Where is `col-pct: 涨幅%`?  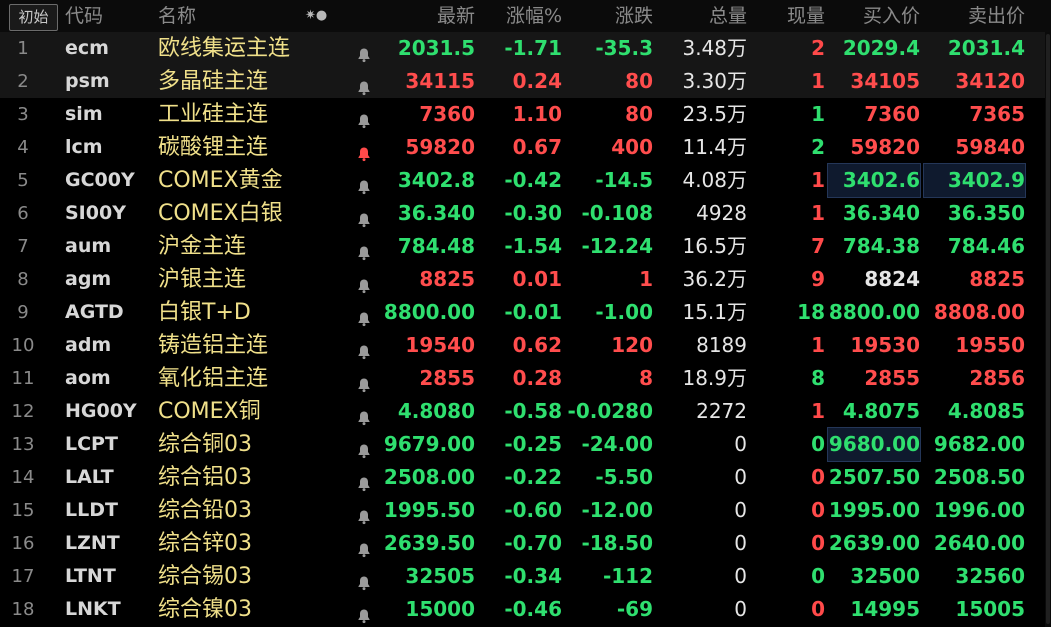
col-pct: 涨幅% is located at coordinates (521, 16).